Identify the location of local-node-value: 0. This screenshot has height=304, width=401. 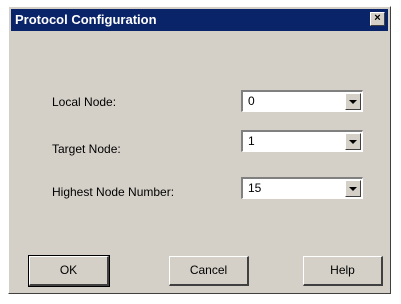
(251, 101).